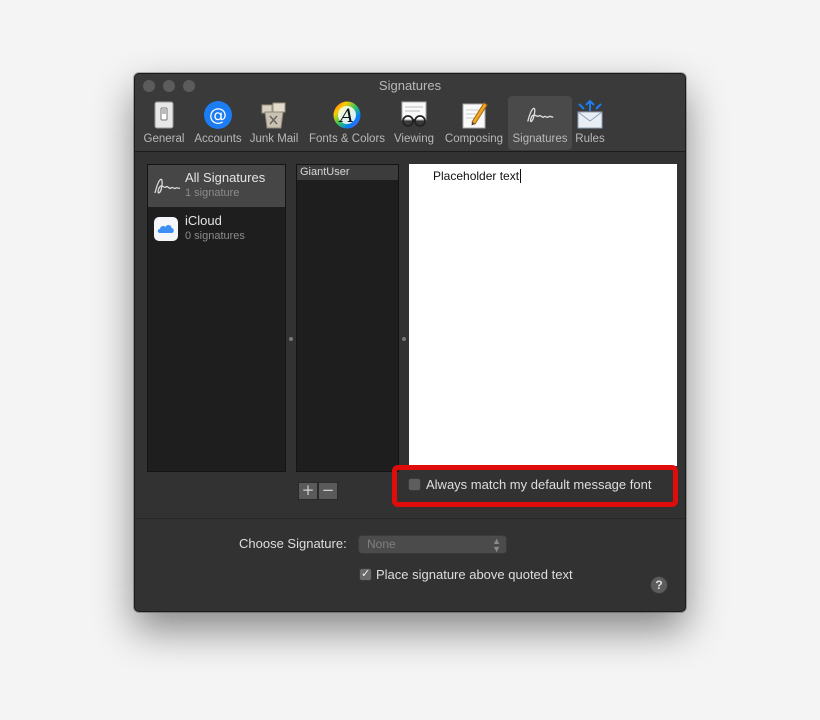 This screenshot has width=820, height=720. Describe the element at coordinates (293, 543) in the screenshot. I see `choose-signature-label: Choose Signature:` at that location.